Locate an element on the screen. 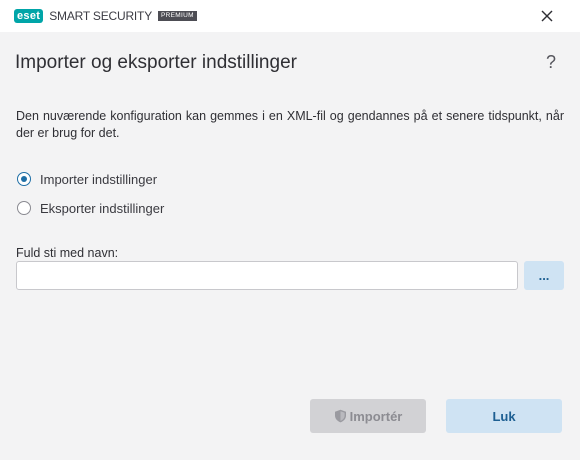 This screenshot has height=460, width=580. eset-logo: eset is located at coordinates (29, 16).